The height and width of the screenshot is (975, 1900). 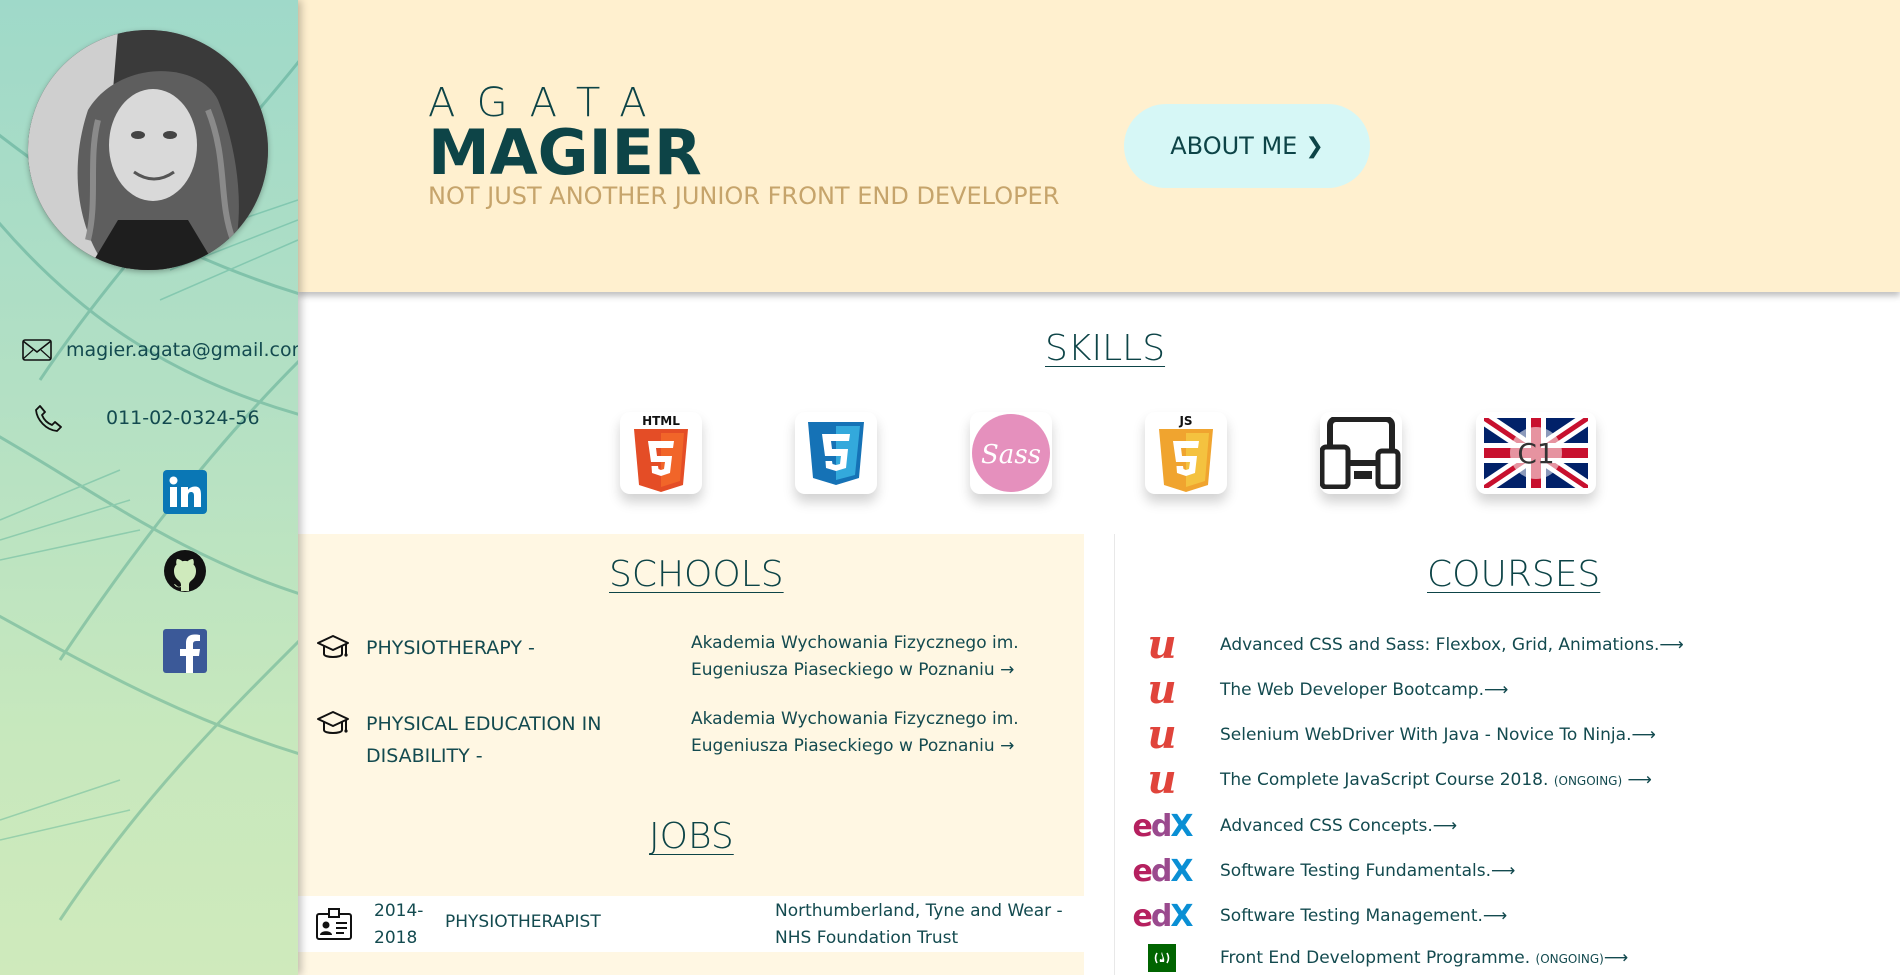 What do you see at coordinates (484, 740) in the screenshot?
I see `school-title: PHYSICAL EDUCATION IN DISABILITY -` at bounding box center [484, 740].